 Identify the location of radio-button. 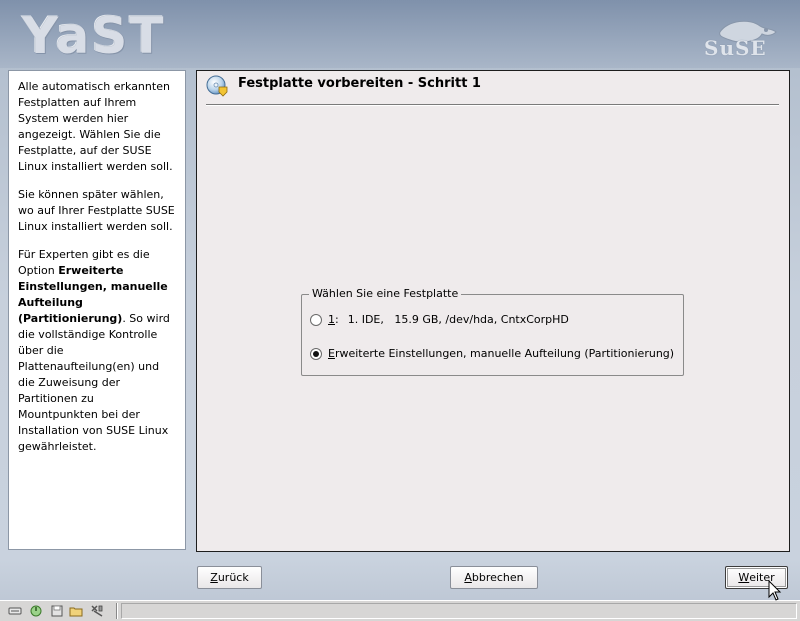
(316, 319).